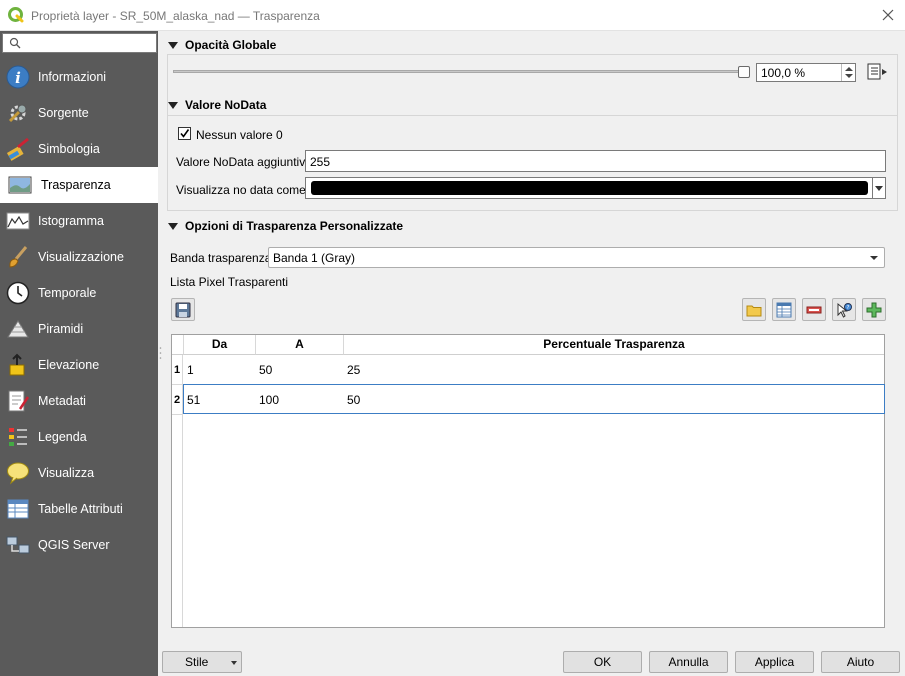 The image size is (905, 676). Describe the element at coordinates (534, 370) in the screenshot. I see `table-row: 1 50 25` at that location.